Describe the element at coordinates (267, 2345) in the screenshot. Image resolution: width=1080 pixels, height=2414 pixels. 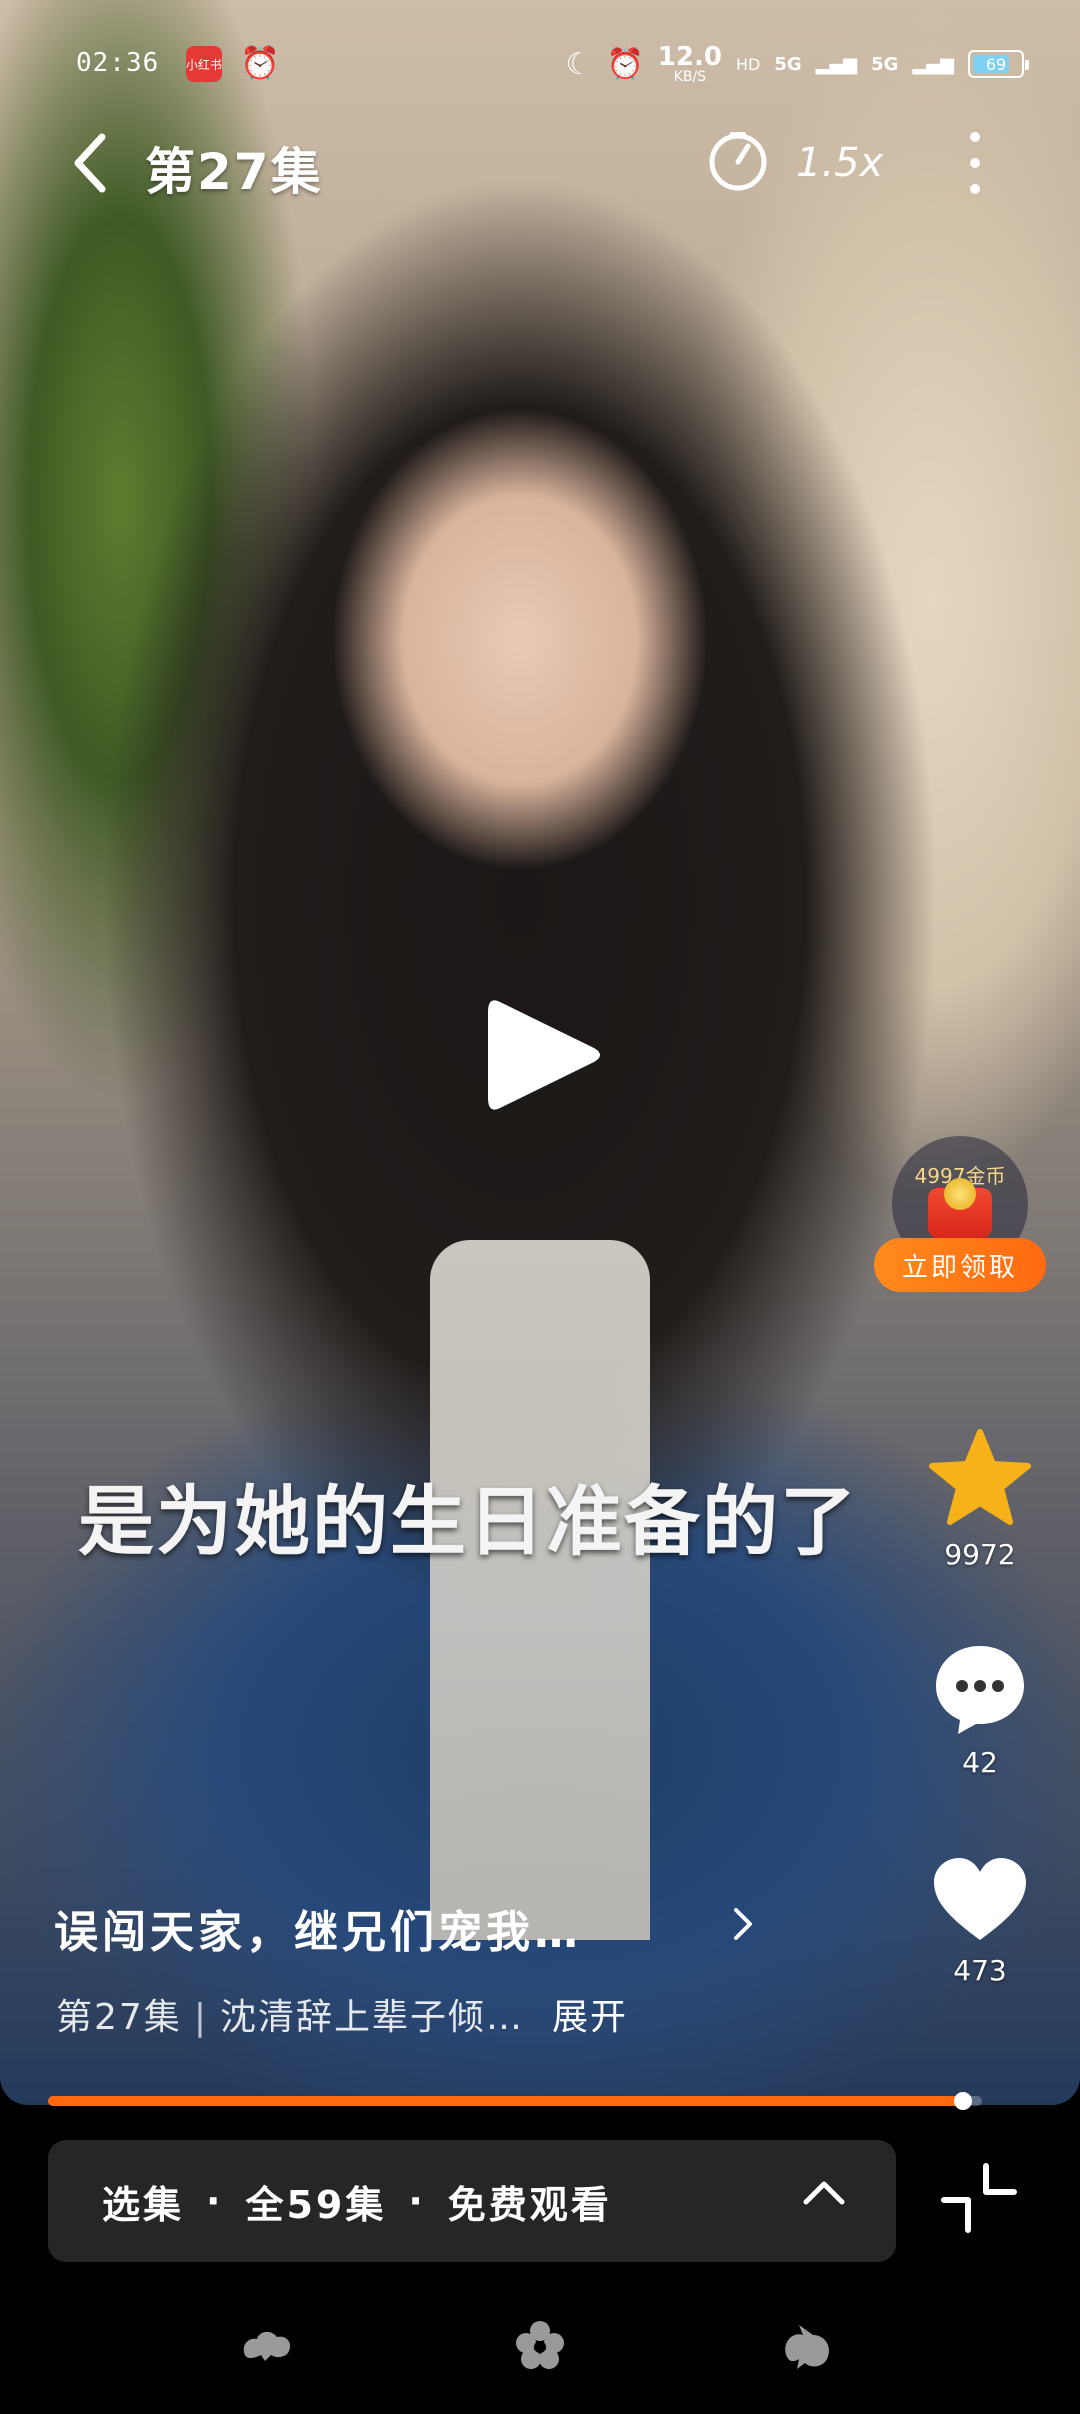
I see `nav-back-icon` at that location.